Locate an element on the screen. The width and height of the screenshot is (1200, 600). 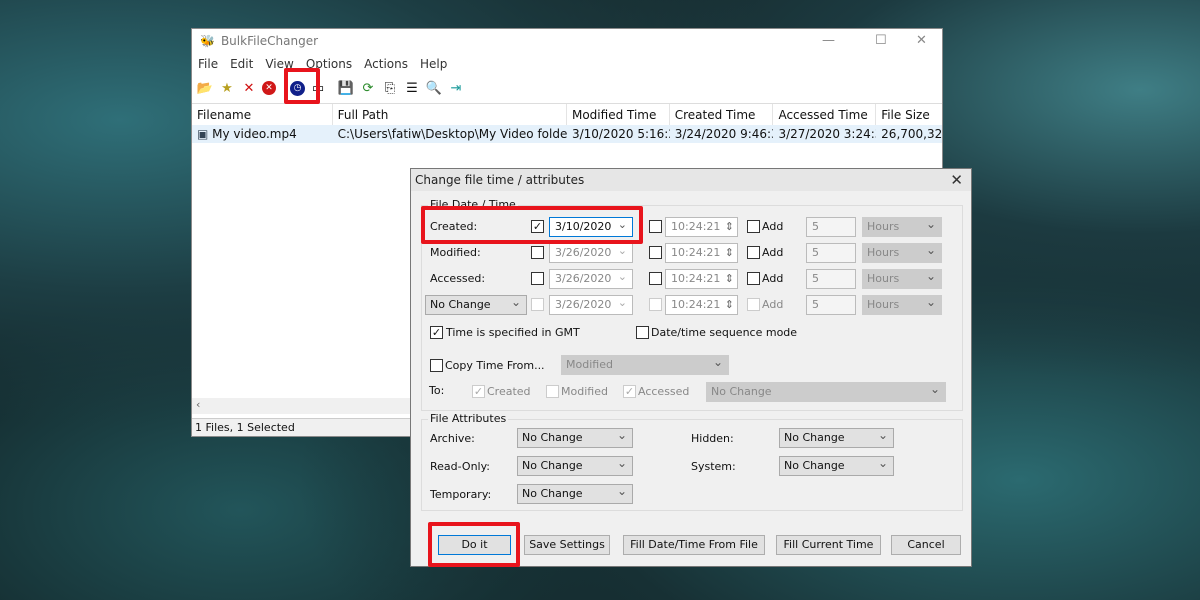
accessed-checkbox is located at coordinates (537, 278).